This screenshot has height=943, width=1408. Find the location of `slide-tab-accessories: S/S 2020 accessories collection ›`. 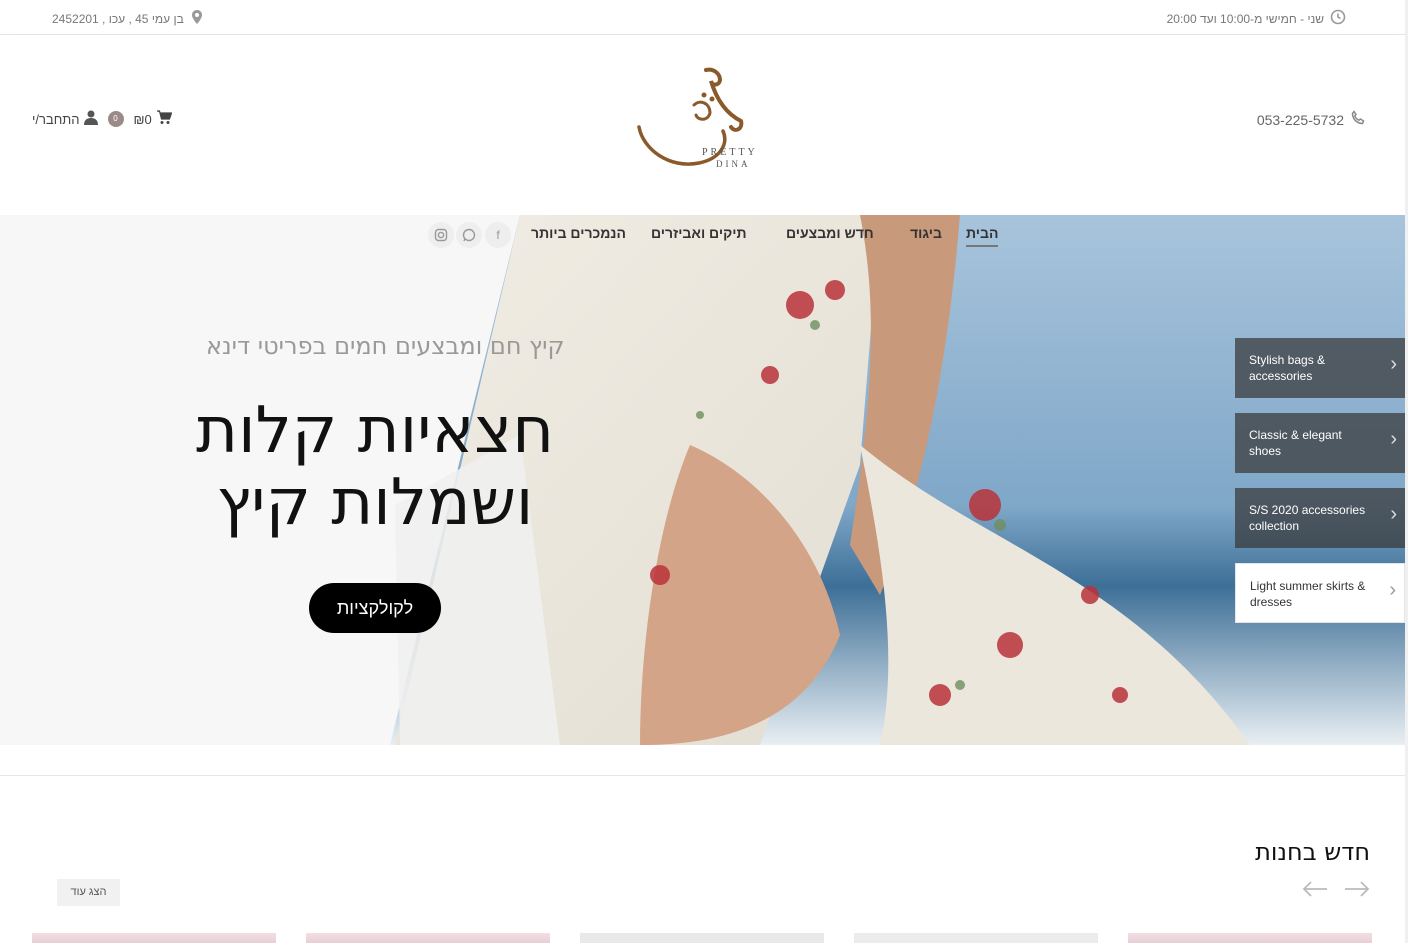

slide-tab-accessories: S/S 2020 accessories collection › is located at coordinates (1320, 518).